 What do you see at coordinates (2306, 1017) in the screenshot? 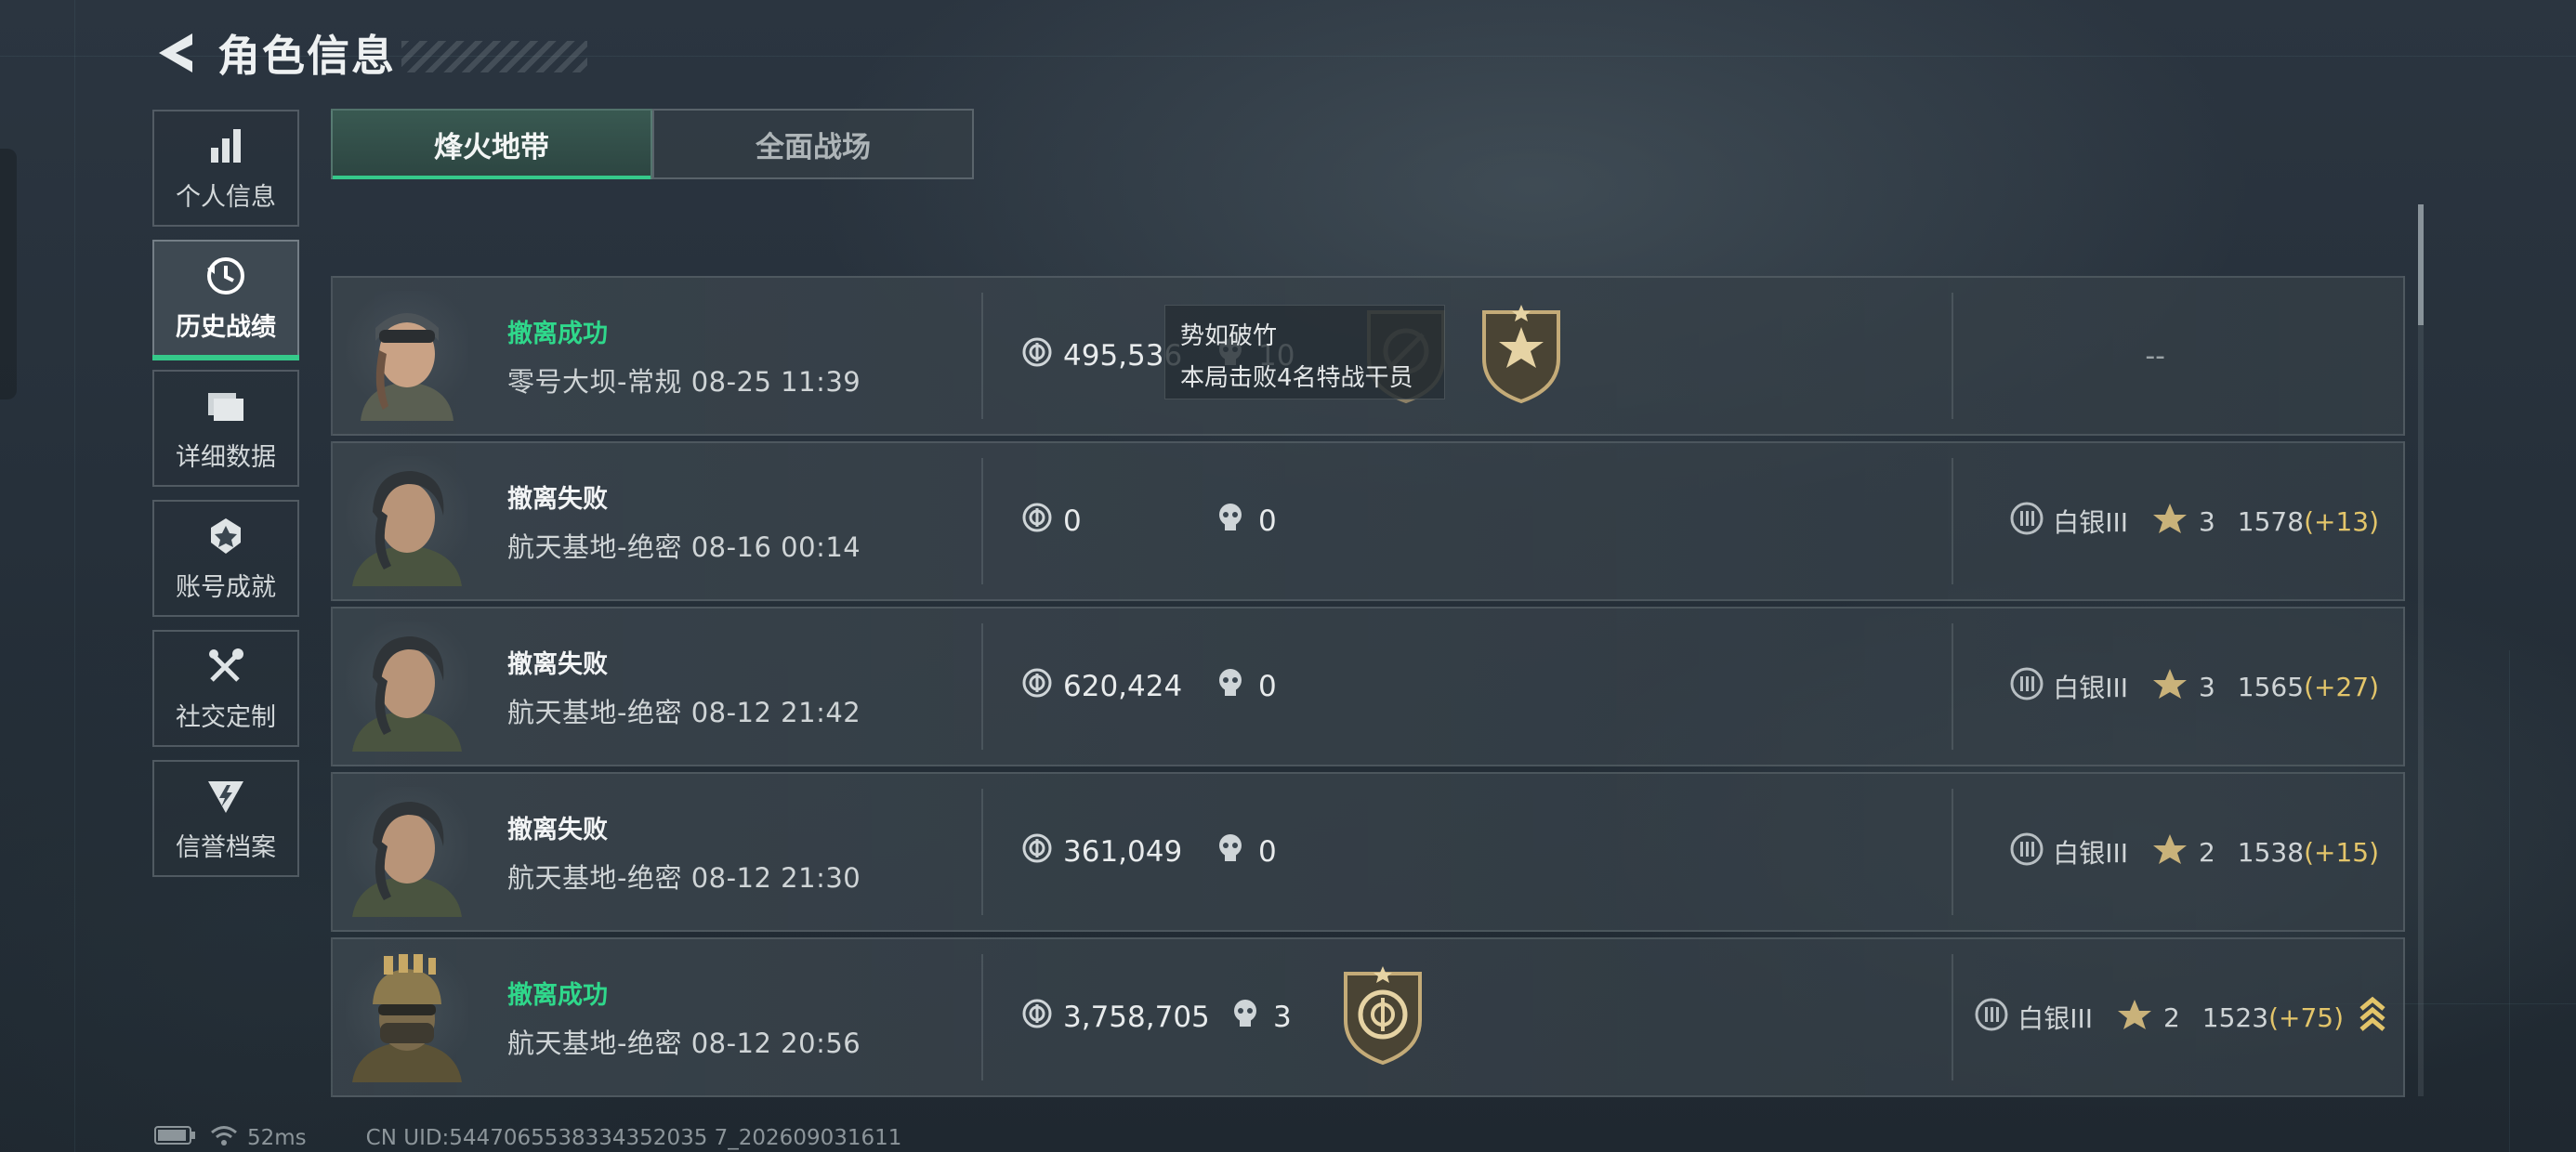
I see `rank-delta: (+75)` at bounding box center [2306, 1017].